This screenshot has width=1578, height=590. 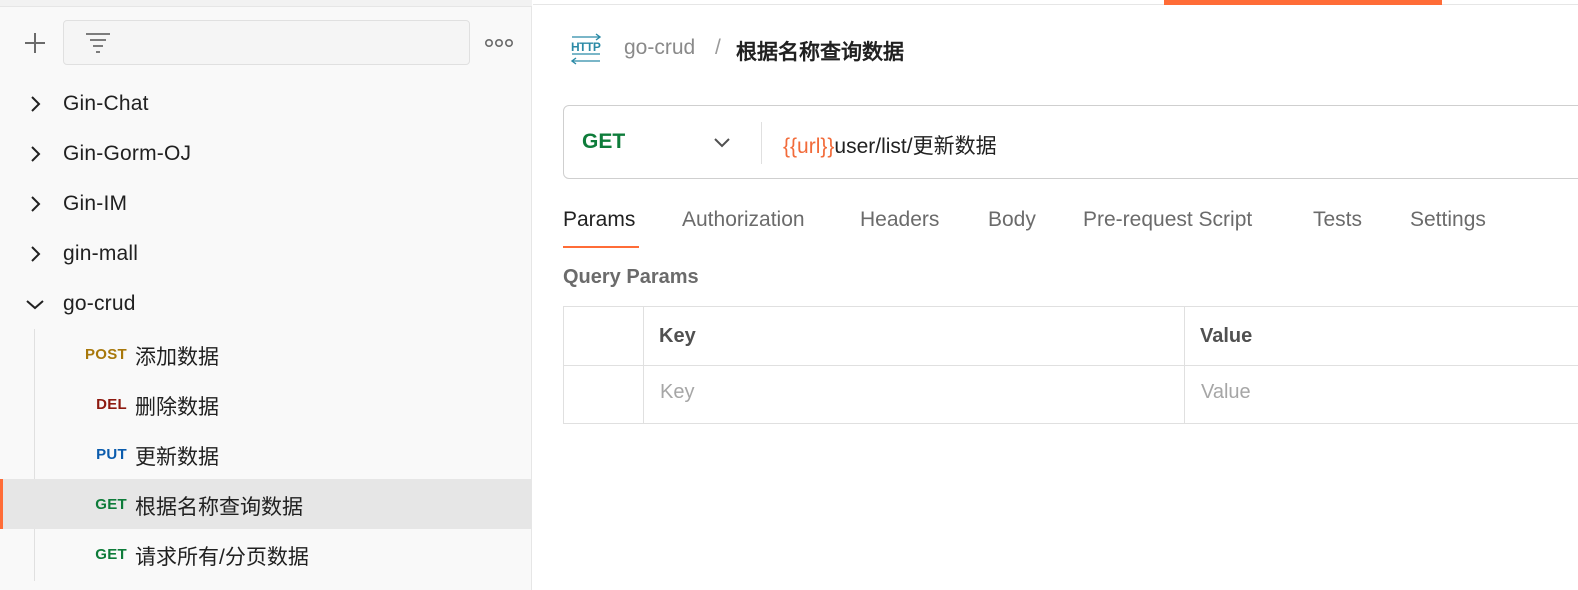 I want to click on filter-icon, so click(x=98, y=43).